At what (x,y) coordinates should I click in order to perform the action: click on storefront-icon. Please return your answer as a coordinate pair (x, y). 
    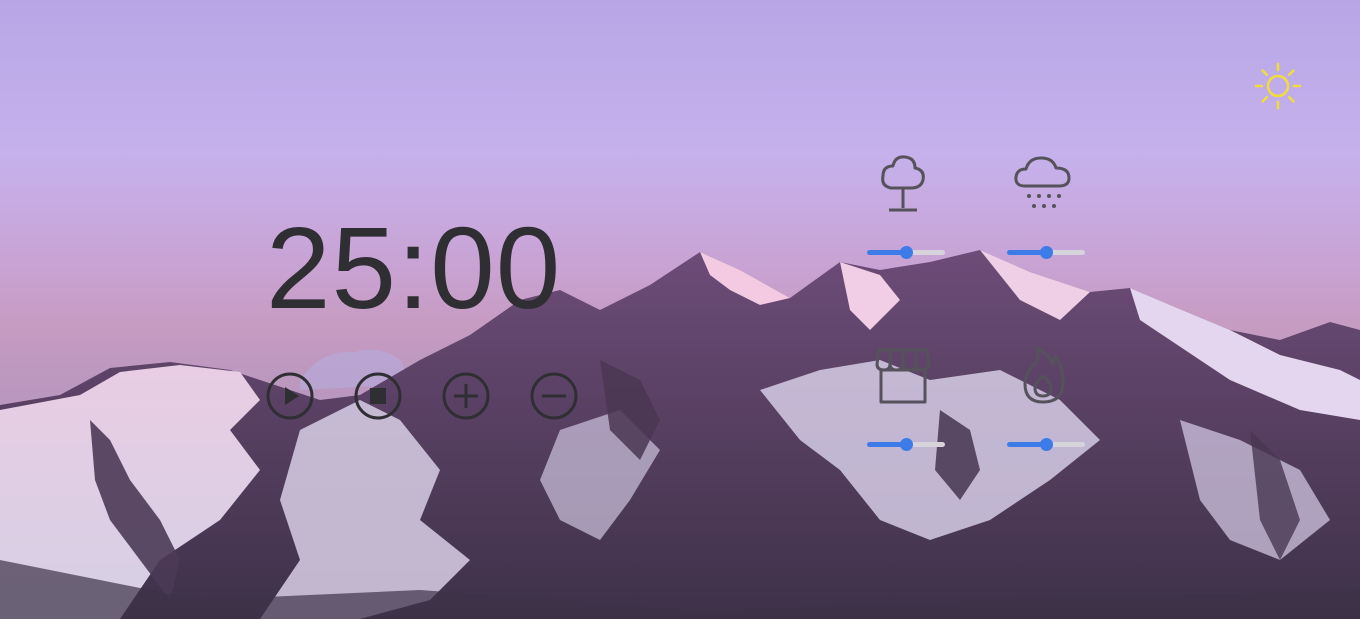
    Looking at the image, I should click on (903, 376).